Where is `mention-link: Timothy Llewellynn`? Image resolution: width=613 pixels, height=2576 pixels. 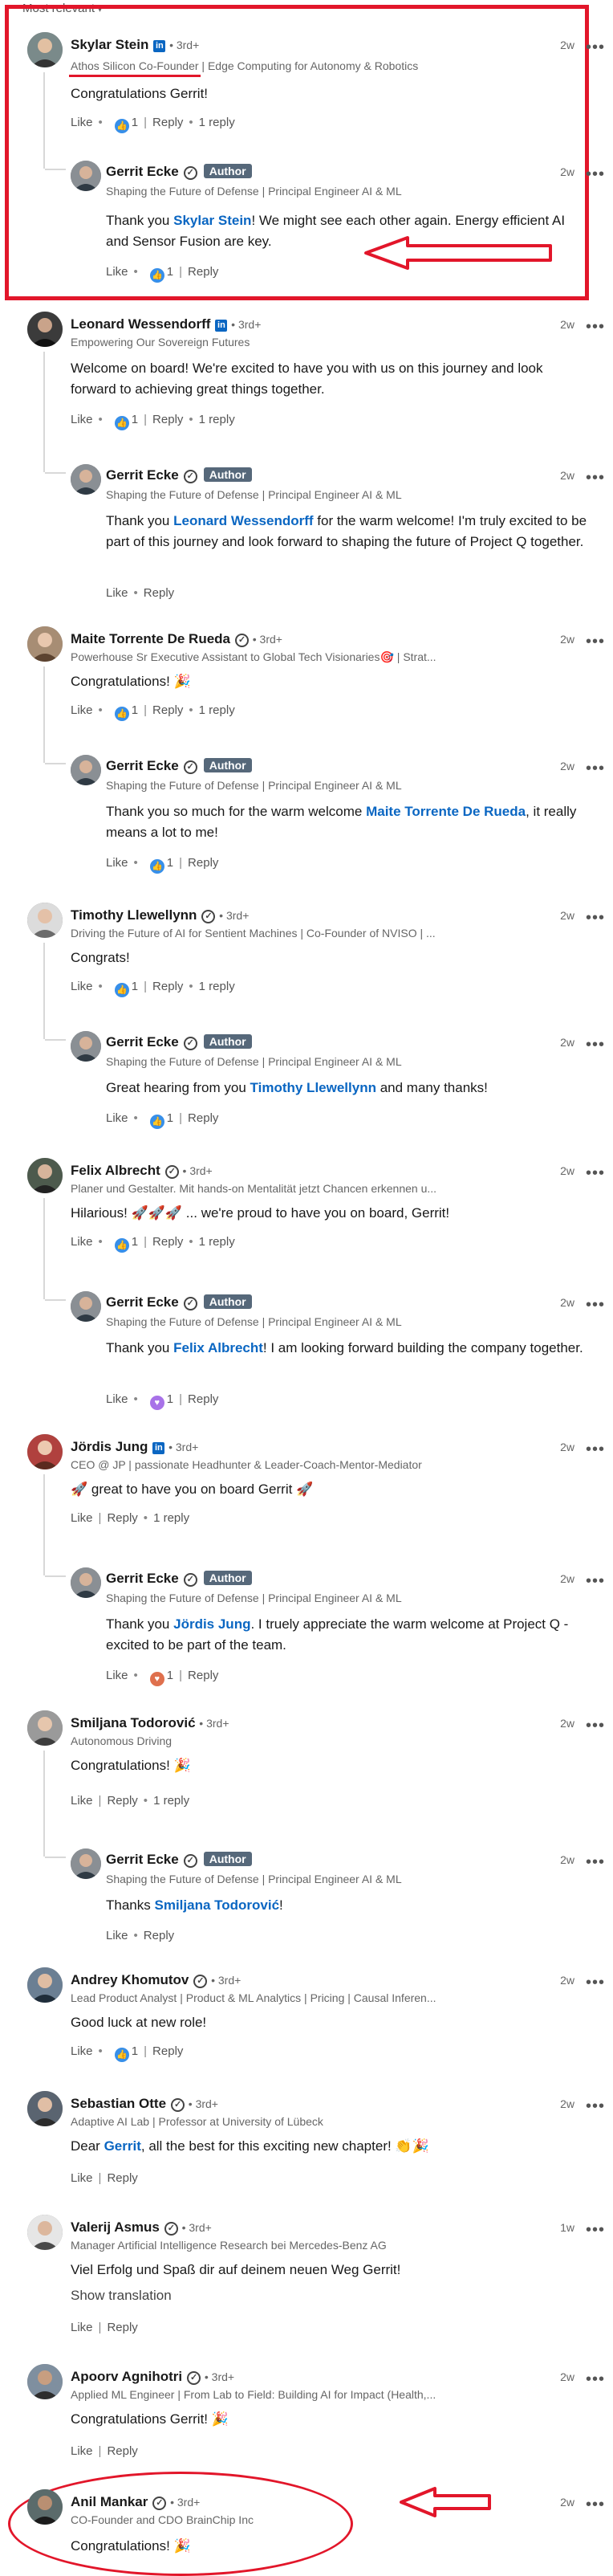
mention-link: Timothy Llewellynn is located at coordinates (313, 1087).